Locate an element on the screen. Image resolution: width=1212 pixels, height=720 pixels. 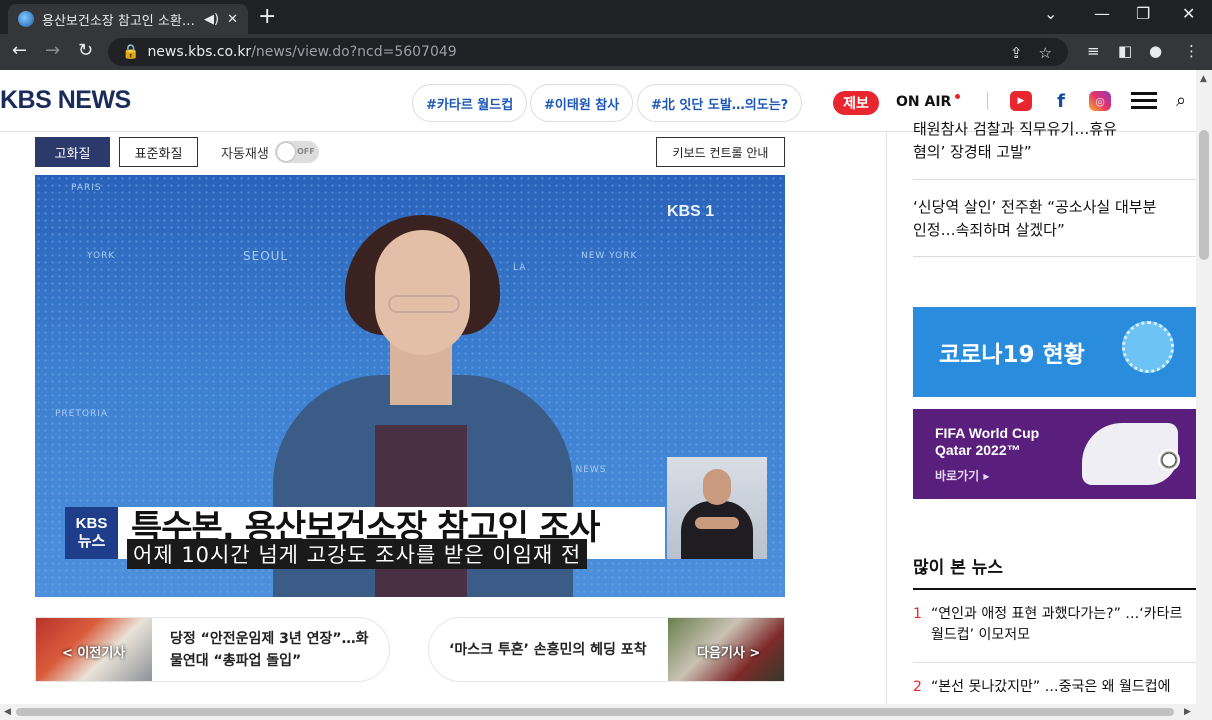
sidebar-news-item: ‘신당역 살인’ 전주환 “공소사실 대부분 인정…속죄하며 살겠다” is located at coordinates (1054, 219).